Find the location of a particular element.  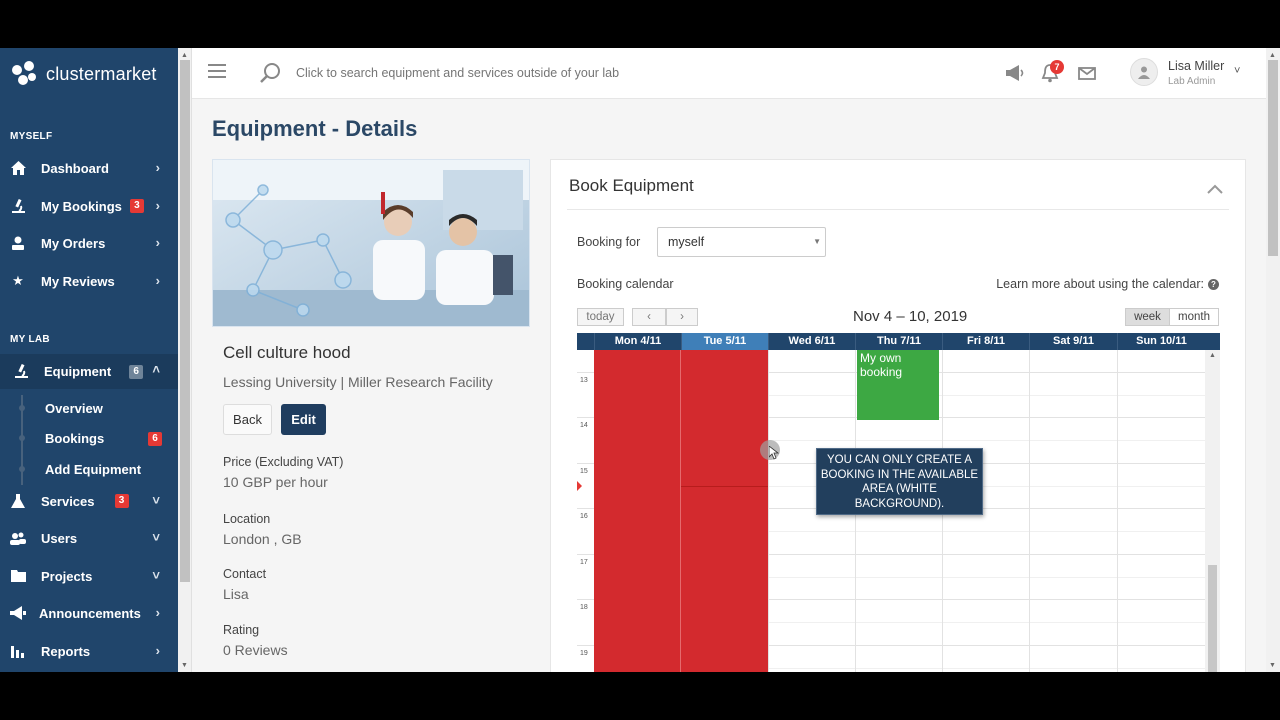

users-icon is located at coordinates (18, 538).